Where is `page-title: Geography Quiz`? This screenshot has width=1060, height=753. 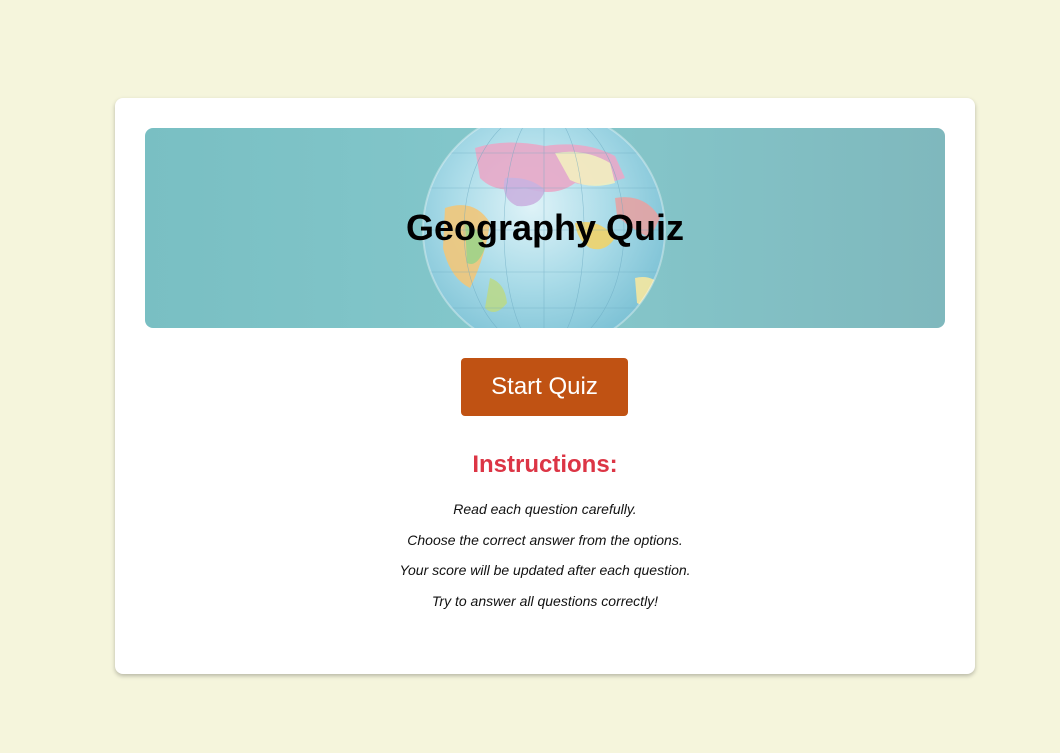
page-title: Geography Quiz is located at coordinates (545, 227).